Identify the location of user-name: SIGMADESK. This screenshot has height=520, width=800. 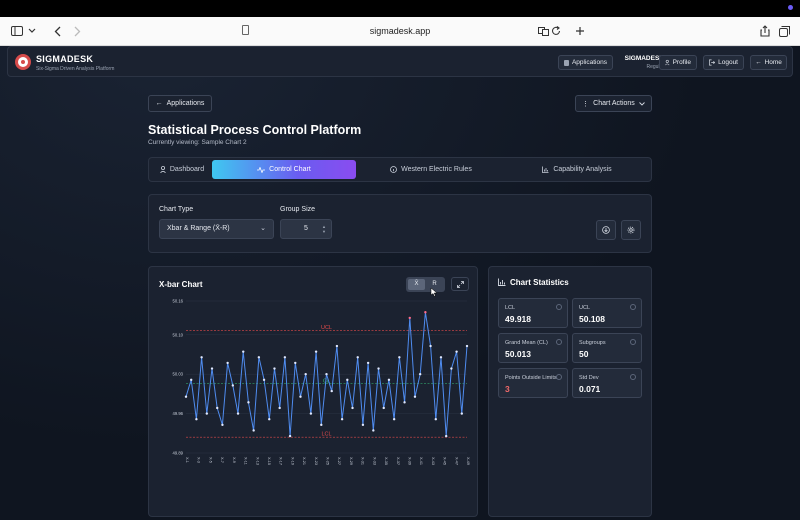
(644, 58).